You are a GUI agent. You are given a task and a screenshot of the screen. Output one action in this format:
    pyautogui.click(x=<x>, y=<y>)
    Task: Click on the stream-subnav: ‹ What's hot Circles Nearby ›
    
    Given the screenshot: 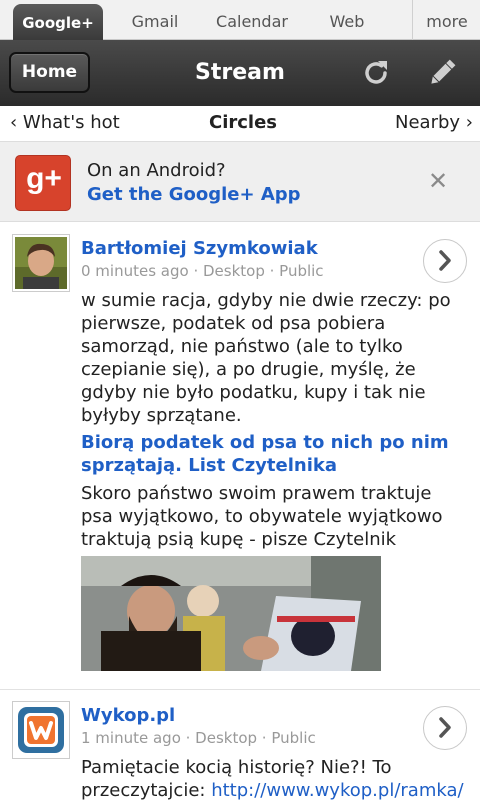 What is the action you would take?
    pyautogui.click(x=240, y=124)
    